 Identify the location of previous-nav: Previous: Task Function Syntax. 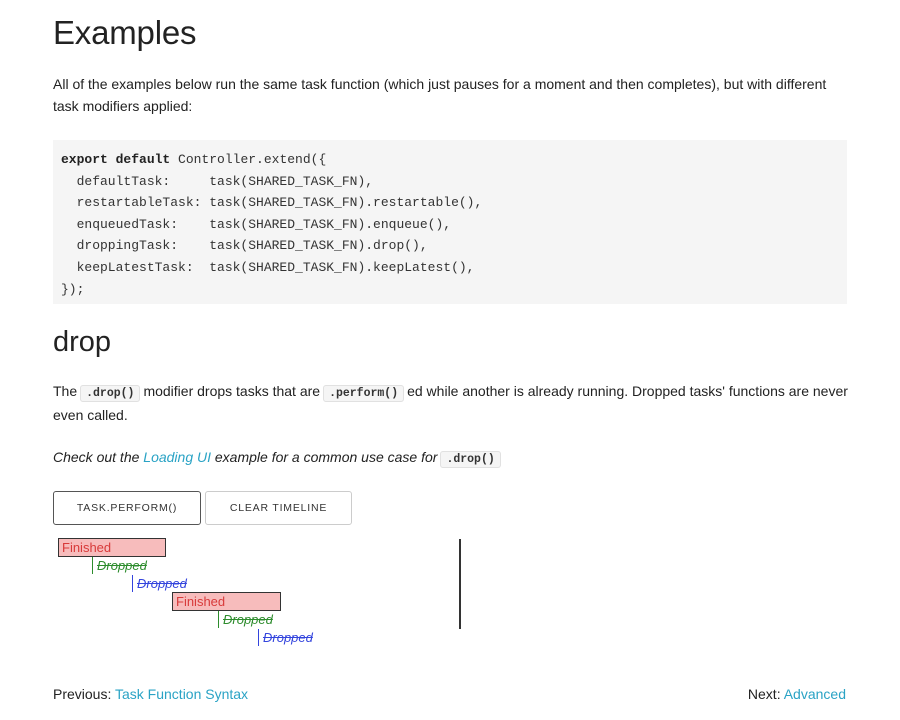
(150, 694).